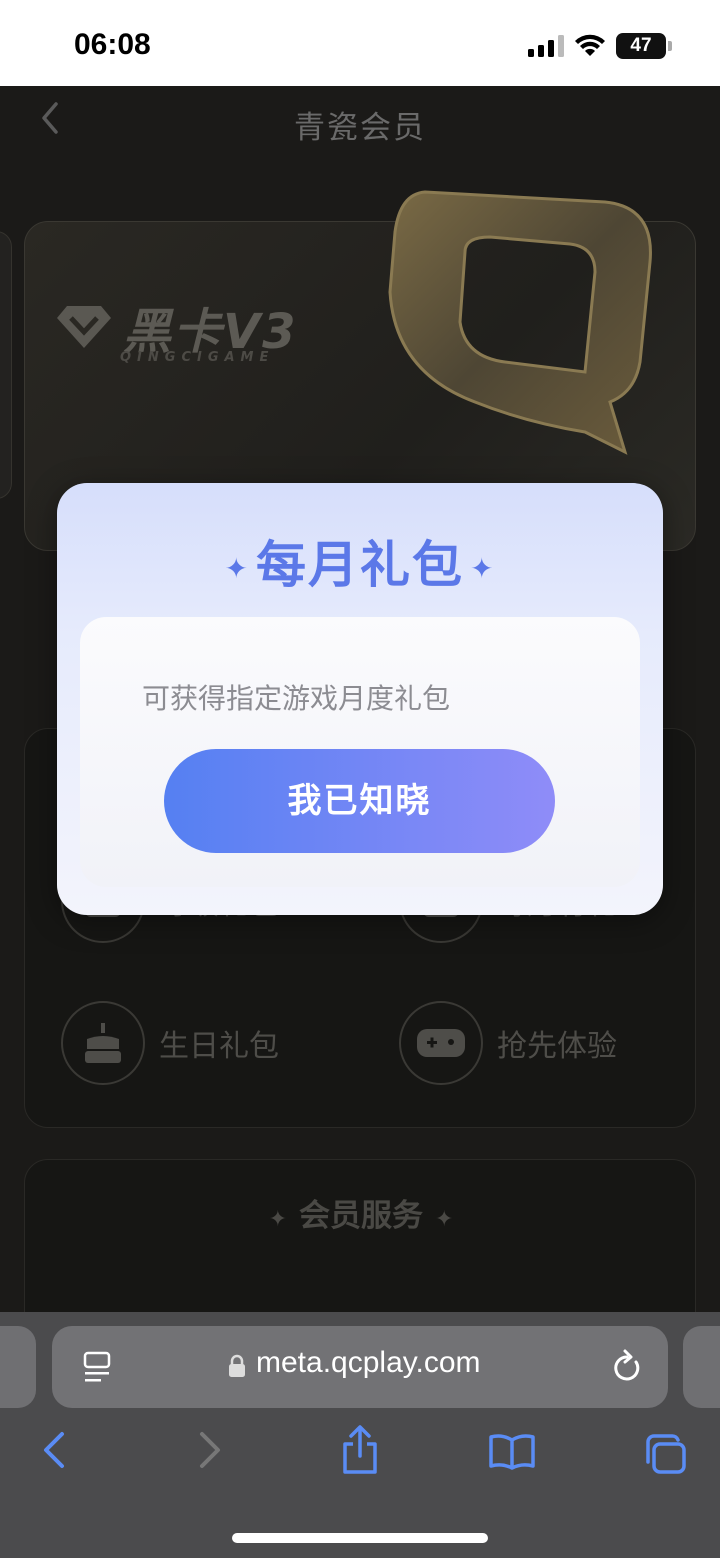 The image size is (720, 1558). What do you see at coordinates (360, 1538) in the screenshot?
I see `home-indicator` at bounding box center [360, 1538].